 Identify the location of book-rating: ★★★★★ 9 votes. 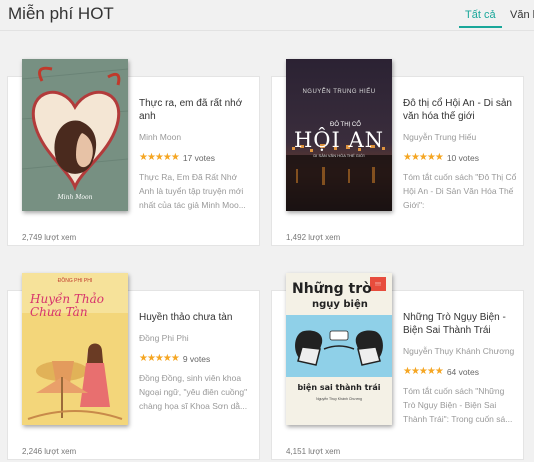
(196, 358).